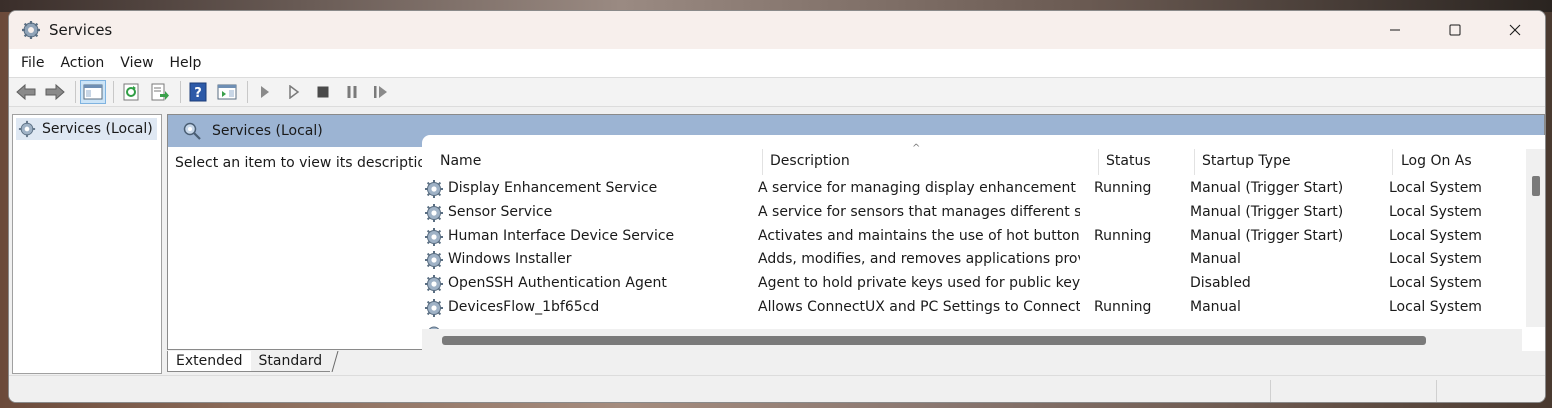 This screenshot has width=1552, height=408. Describe the element at coordinates (1536, 186) in the screenshot. I see `vertical-scroll-thumb` at that location.